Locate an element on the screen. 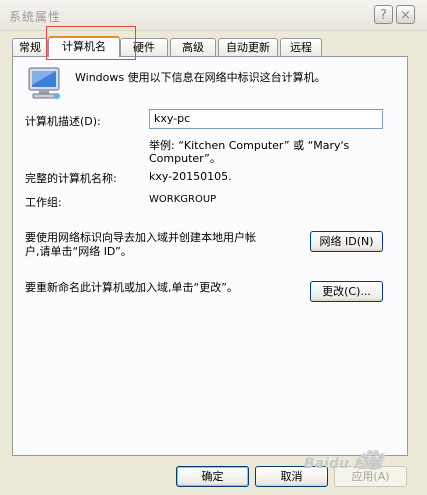  close-button: × is located at coordinates (405, 14).